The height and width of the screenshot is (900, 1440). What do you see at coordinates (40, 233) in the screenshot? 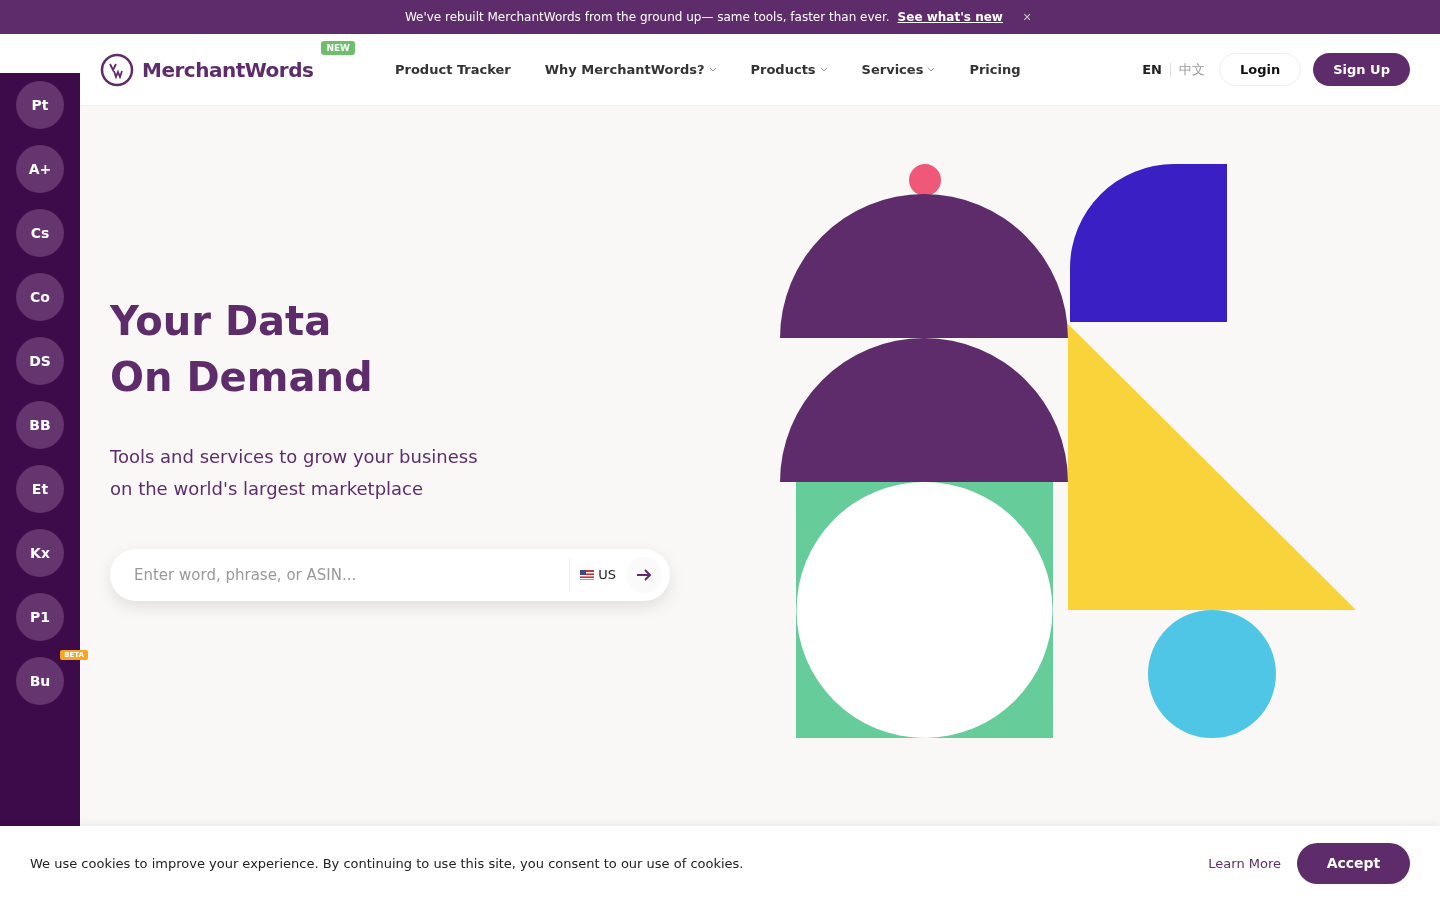
I see `sidebar-item: Cs` at bounding box center [40, 233].